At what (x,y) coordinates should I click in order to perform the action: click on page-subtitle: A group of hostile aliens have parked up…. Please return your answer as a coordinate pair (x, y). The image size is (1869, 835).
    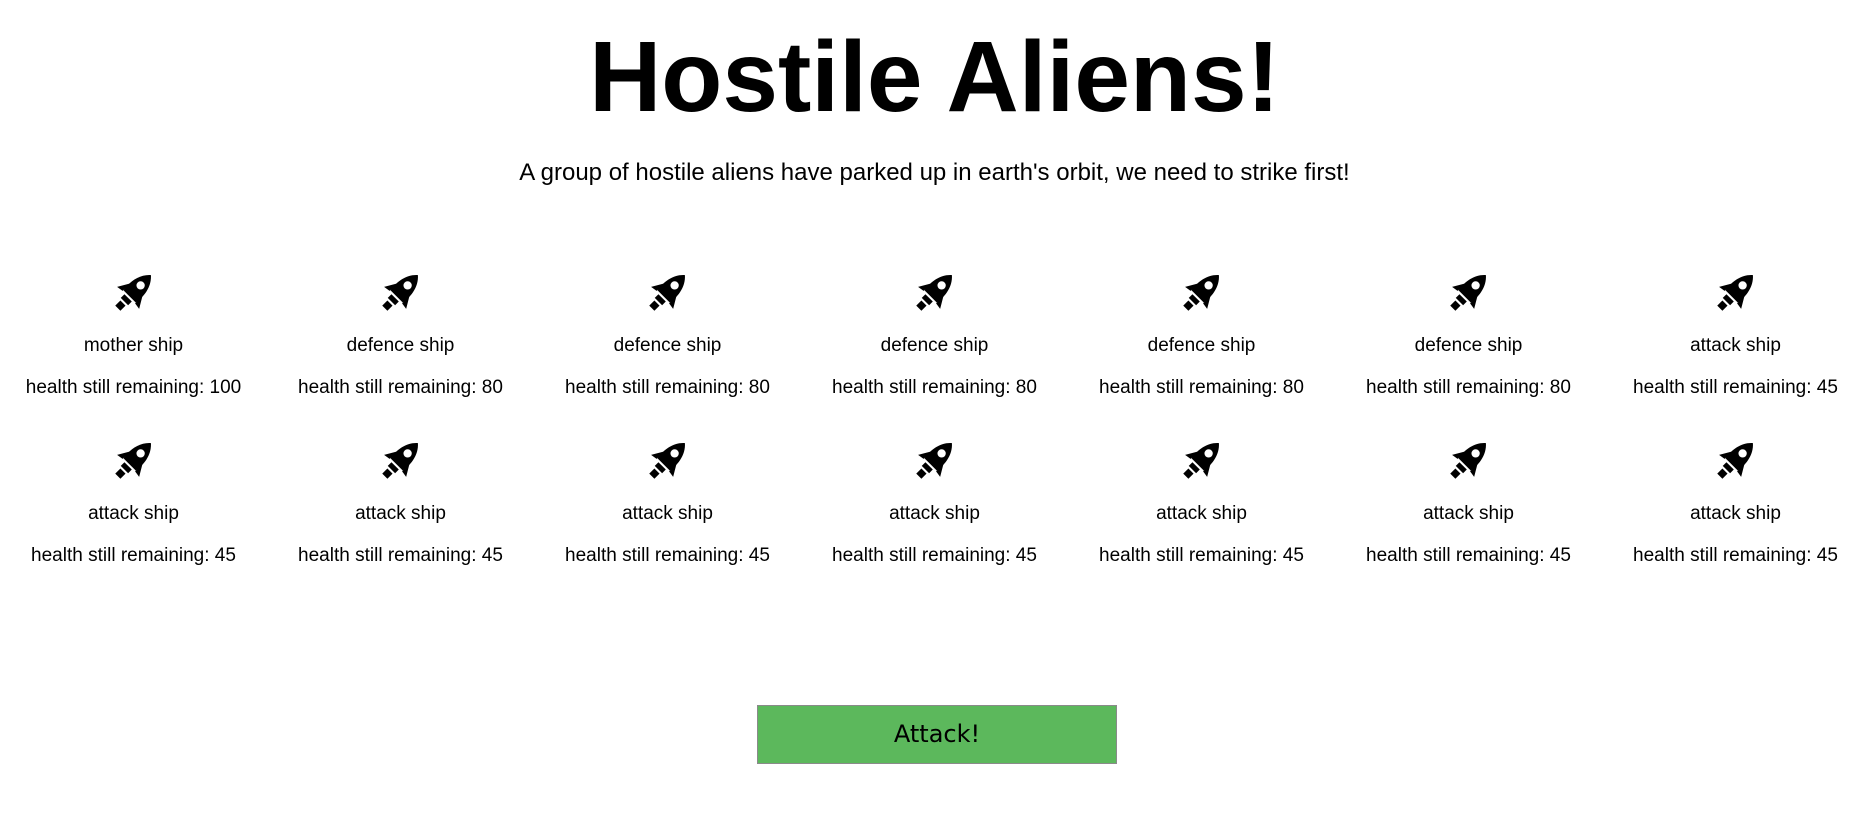
    Looking at the image, I should click on (934, 172).